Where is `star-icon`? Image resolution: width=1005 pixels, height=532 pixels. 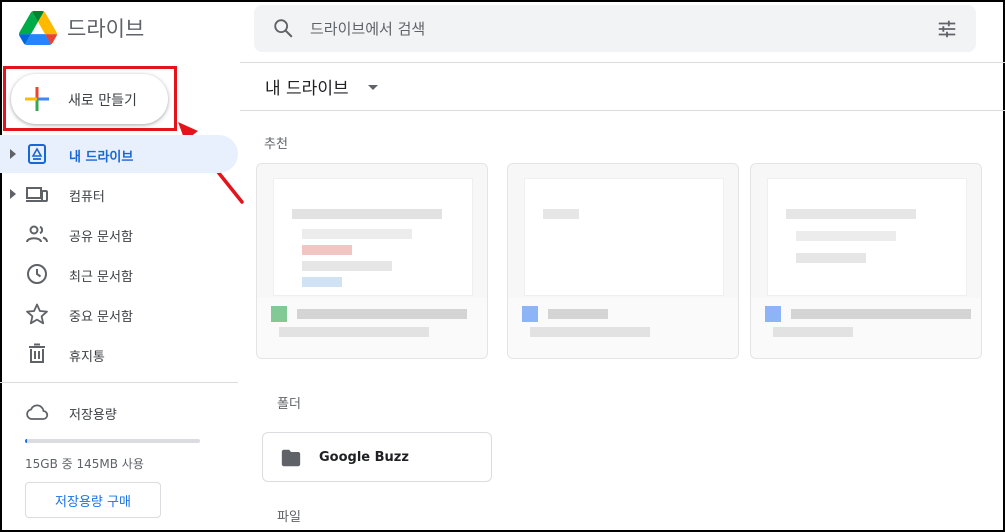
star-icon is located at coordinates (37, 314).